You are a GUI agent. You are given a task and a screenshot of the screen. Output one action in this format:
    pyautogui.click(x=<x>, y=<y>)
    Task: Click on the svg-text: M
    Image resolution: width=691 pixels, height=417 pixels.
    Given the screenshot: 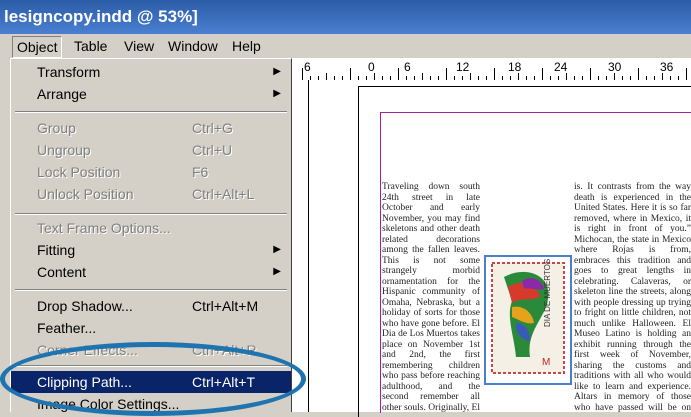 What is the action you would take?
    pyautogui.click(x=546, y=362)
    